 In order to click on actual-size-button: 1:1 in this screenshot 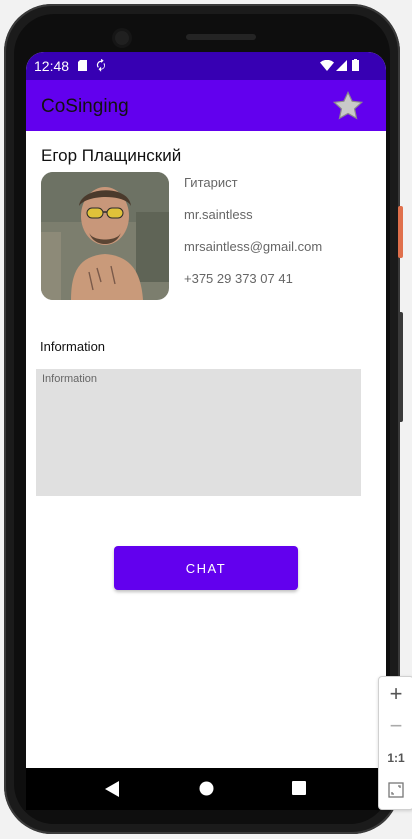, I will do `click(395, 758)`.